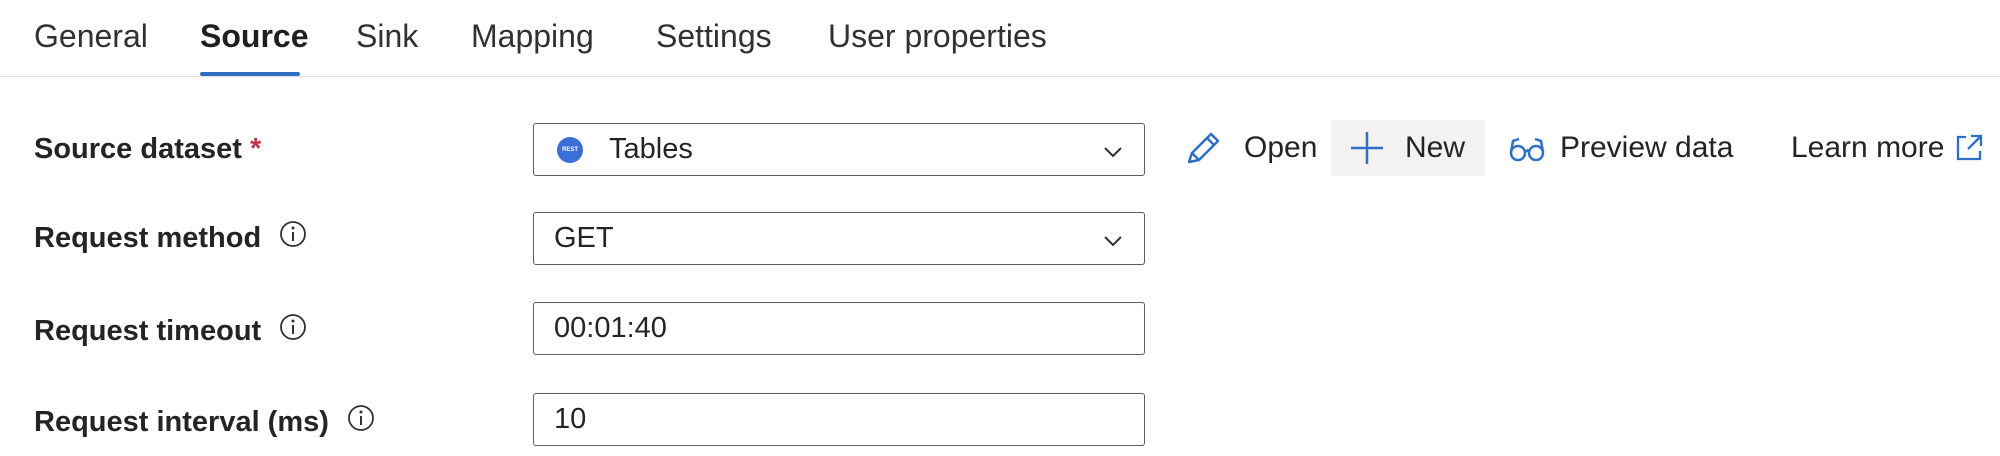  What do you see at coordinates (610, 328) in the screenshot?
I see `request-timeout-value: 00:01:40` at bounding box center [610, 328].